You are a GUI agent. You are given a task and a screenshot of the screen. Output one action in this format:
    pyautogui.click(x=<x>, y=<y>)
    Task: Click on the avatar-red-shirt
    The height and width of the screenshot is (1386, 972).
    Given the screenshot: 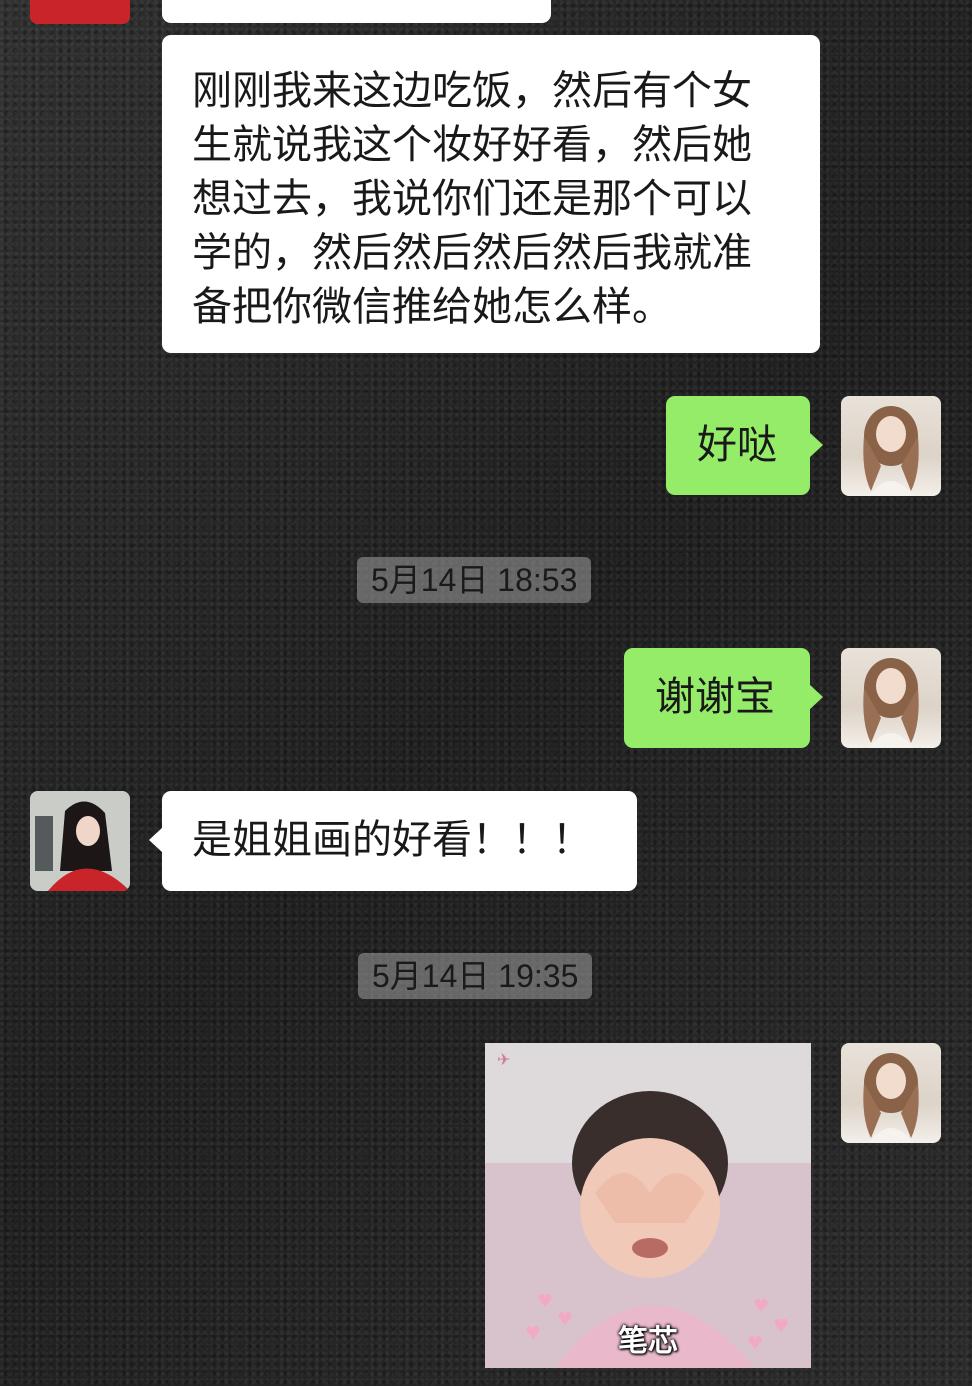 What is the action you would take?
    pyautogui.click(x=80, y=12)
    